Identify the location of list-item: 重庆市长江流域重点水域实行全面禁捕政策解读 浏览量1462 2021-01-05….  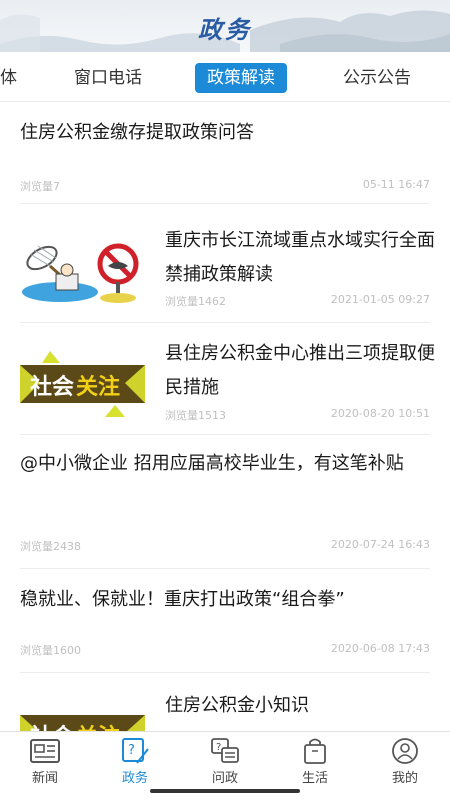
(225, 263).